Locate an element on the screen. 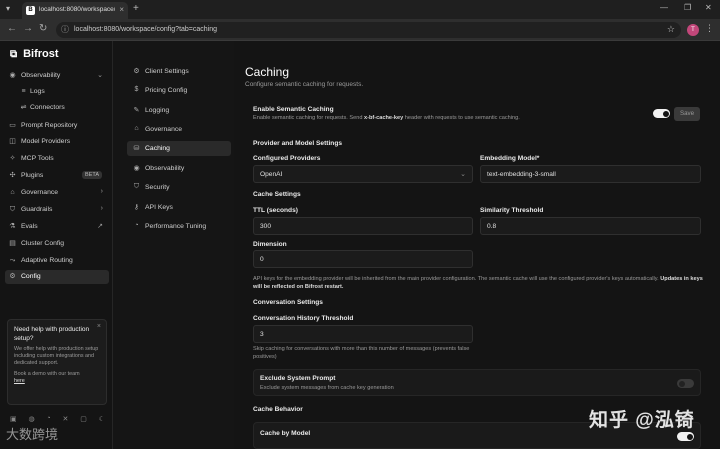 The width and height of the screenshot is (720, 449). config-tab-governance: ⌂ Governance is located at coordinates (179, 129).